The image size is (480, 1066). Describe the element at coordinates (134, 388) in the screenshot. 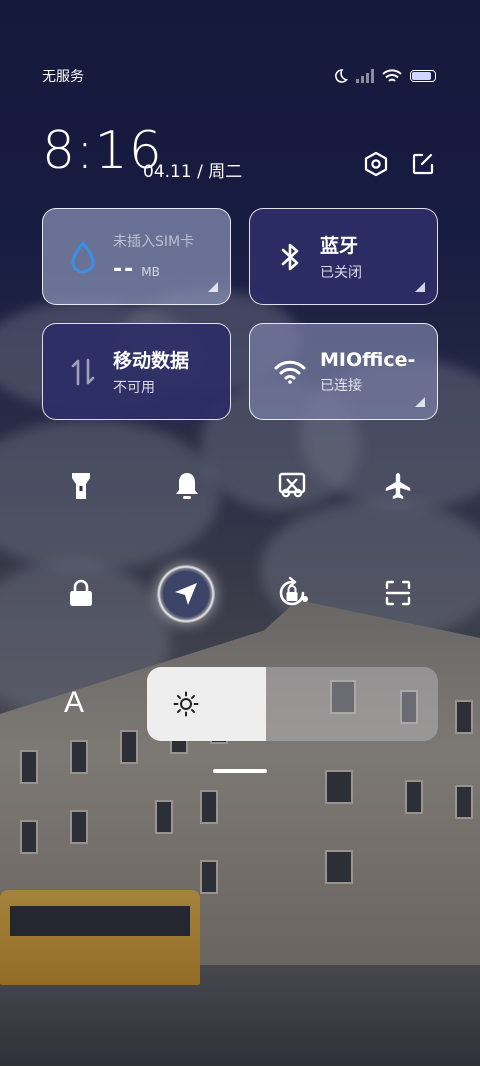

I see `mobile-data-status: 不可用` at that location.